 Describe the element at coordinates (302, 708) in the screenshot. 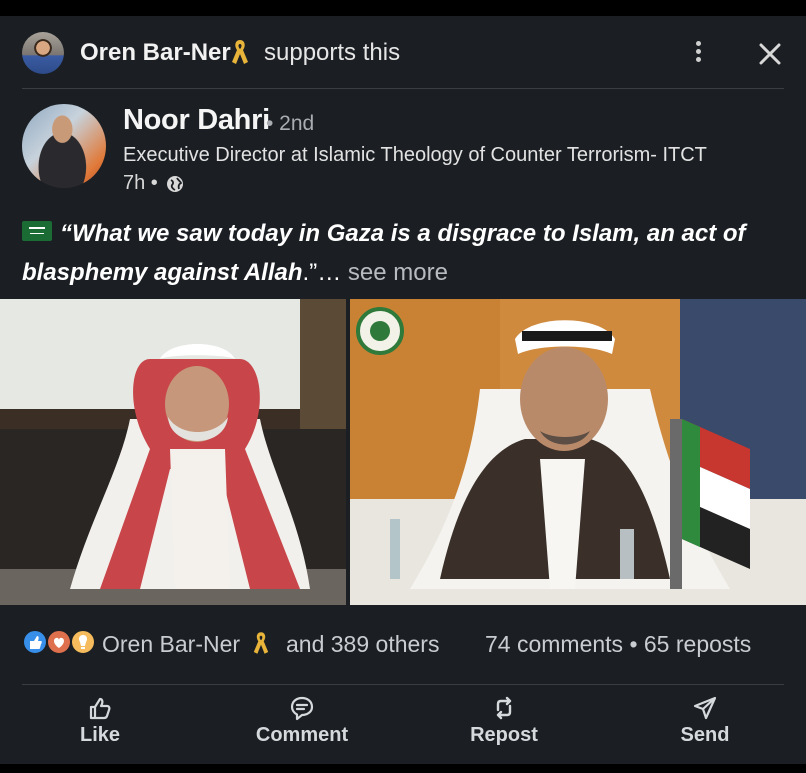

I see `comment-icon` at that location.